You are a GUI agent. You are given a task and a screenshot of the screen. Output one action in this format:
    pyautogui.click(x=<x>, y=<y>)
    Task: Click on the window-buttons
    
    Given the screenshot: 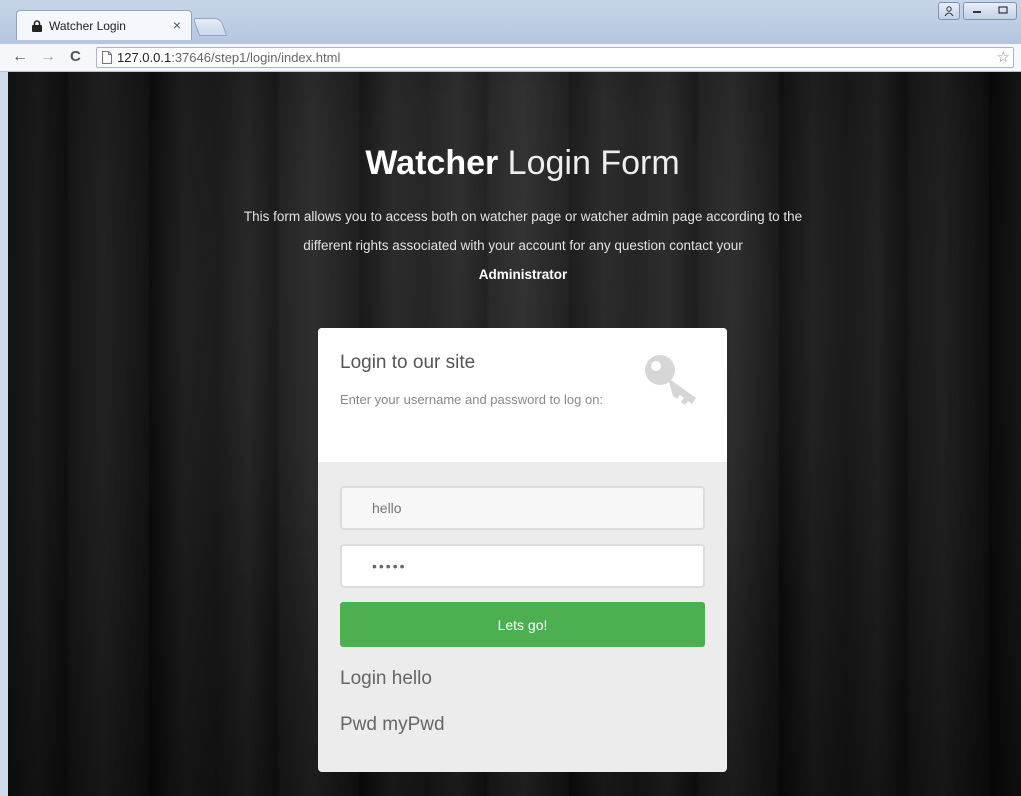 What is the action you would take?
    pyautogui.click(x=990, y=11)
    